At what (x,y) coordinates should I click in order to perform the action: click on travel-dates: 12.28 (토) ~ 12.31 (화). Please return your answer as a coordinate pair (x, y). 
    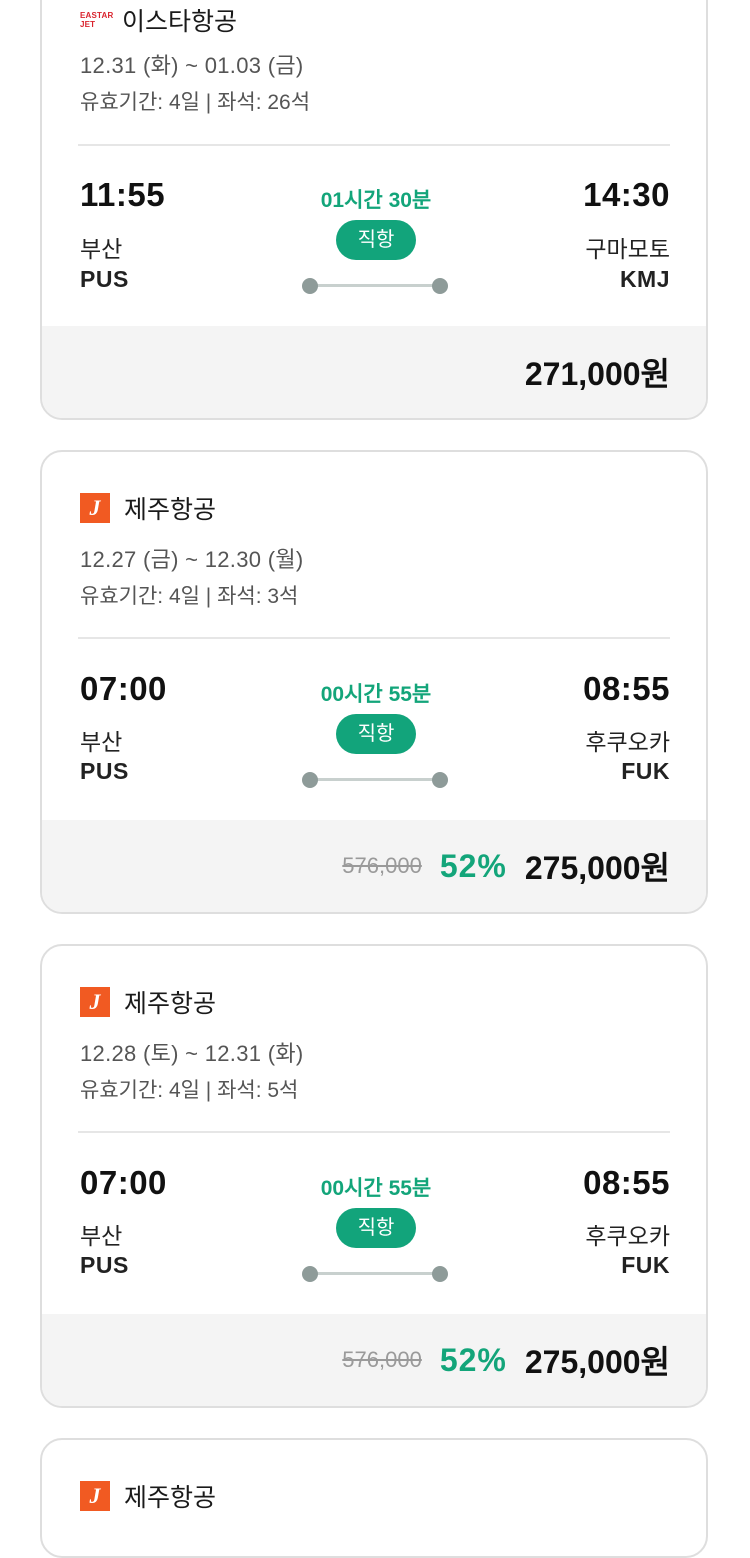
    Looking at the image, I should click on (192, 1053).